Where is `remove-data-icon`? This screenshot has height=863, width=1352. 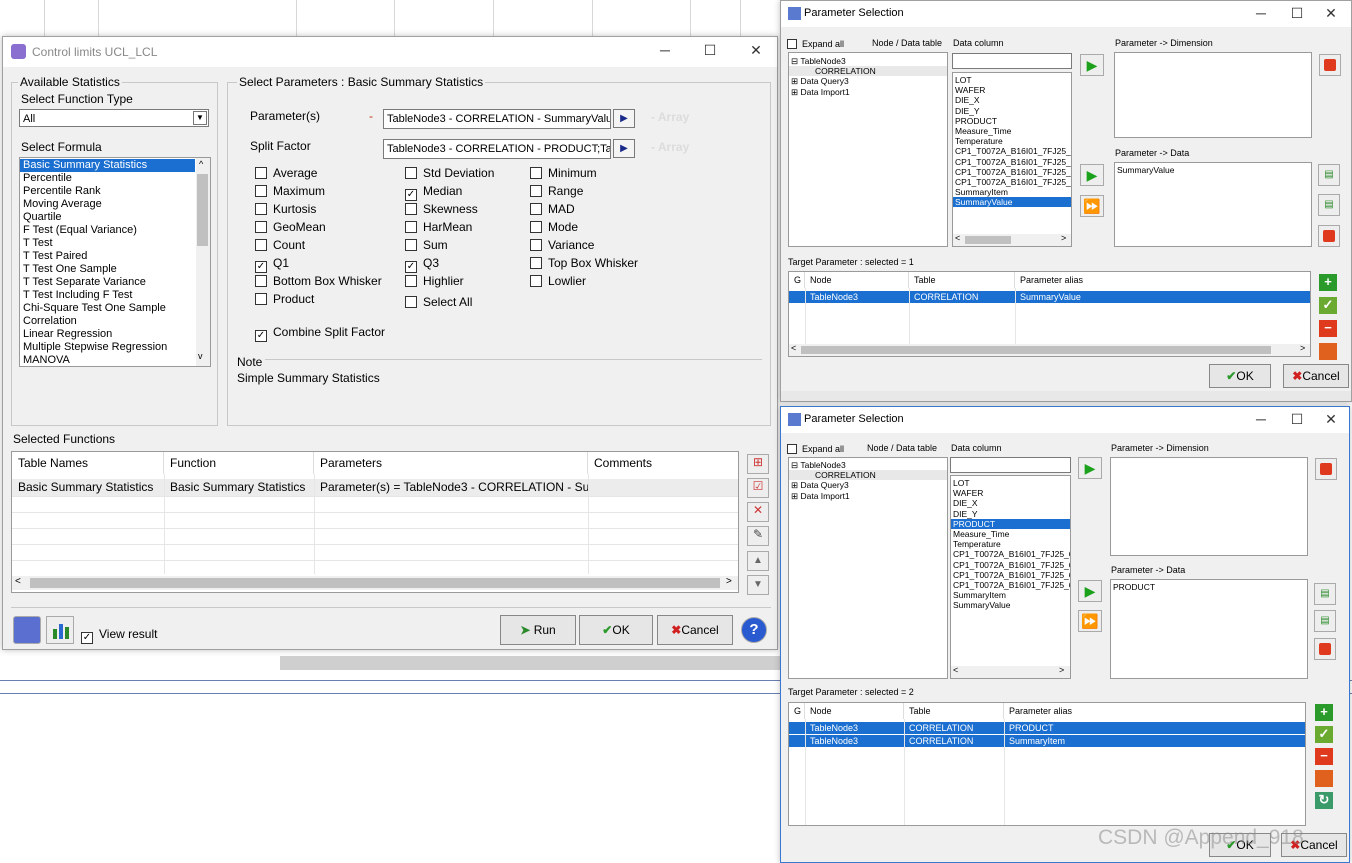
remove-data-icon is located at coordinates (1325, 649).